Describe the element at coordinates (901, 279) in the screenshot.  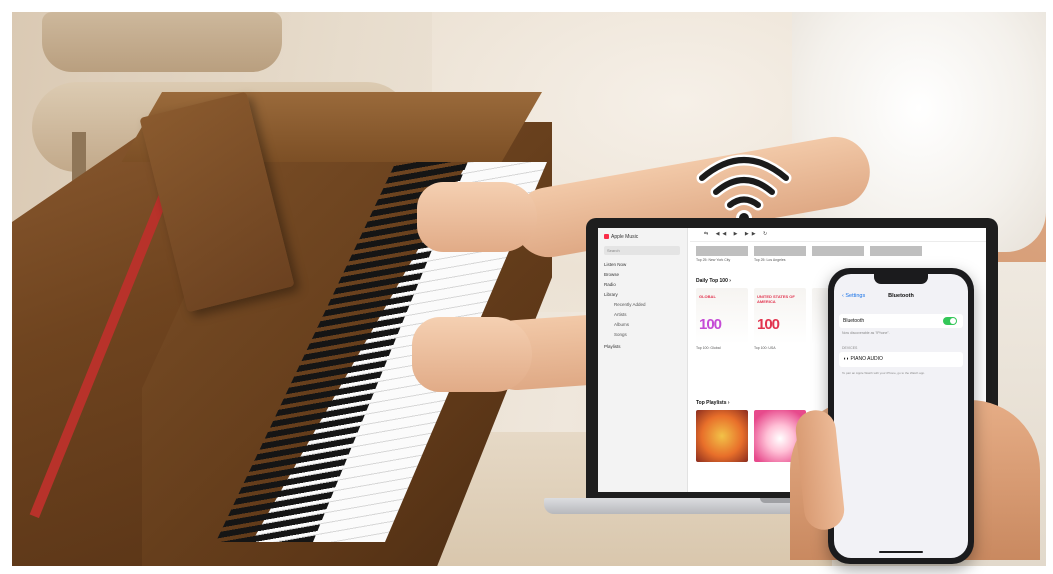
I see `phone-notch` at that location.